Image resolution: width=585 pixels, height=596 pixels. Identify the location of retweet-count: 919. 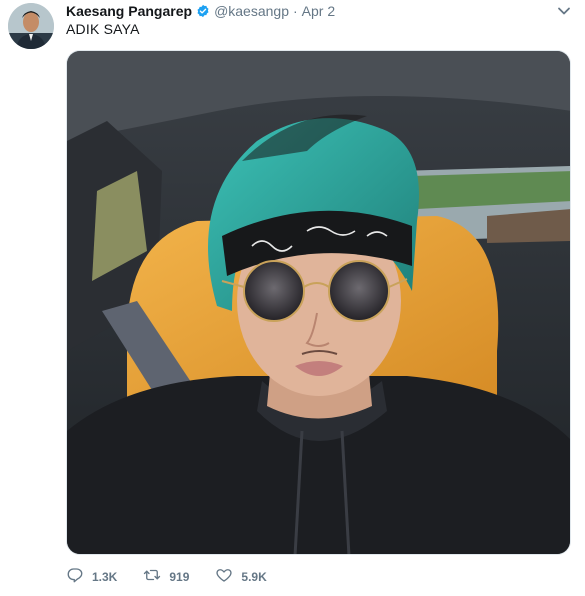
(179, 577).